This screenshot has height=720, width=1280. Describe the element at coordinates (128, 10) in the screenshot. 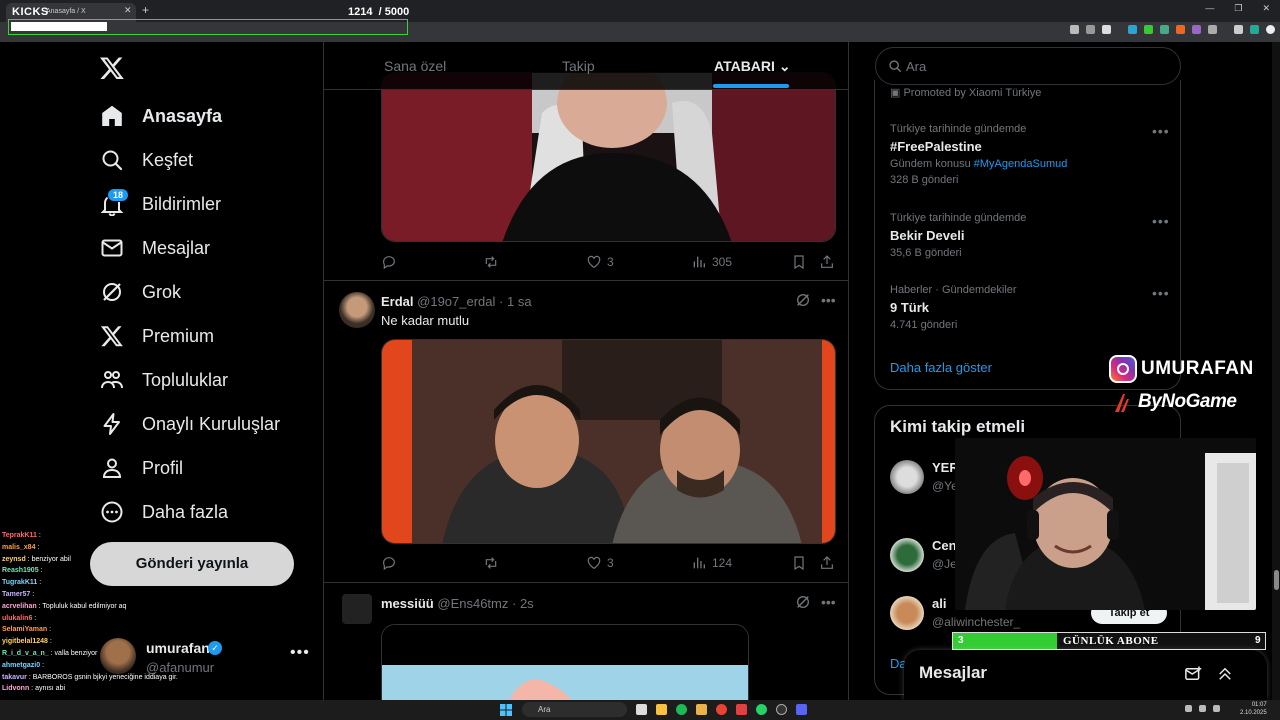

I see `tab-close-icon: ✕` at that location.